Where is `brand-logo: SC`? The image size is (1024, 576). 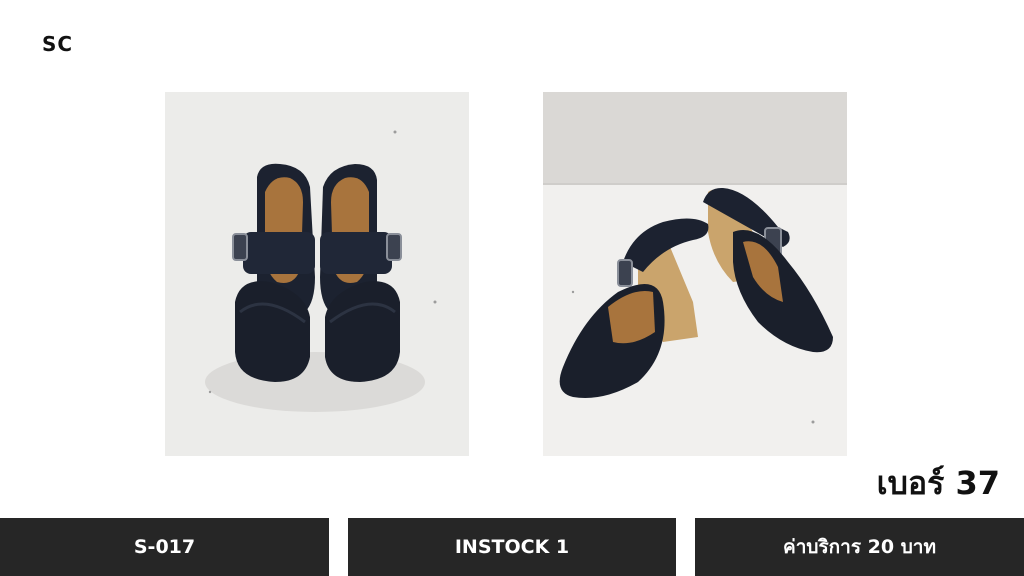 brand-logo: SC is located at coordinates (58, 44).